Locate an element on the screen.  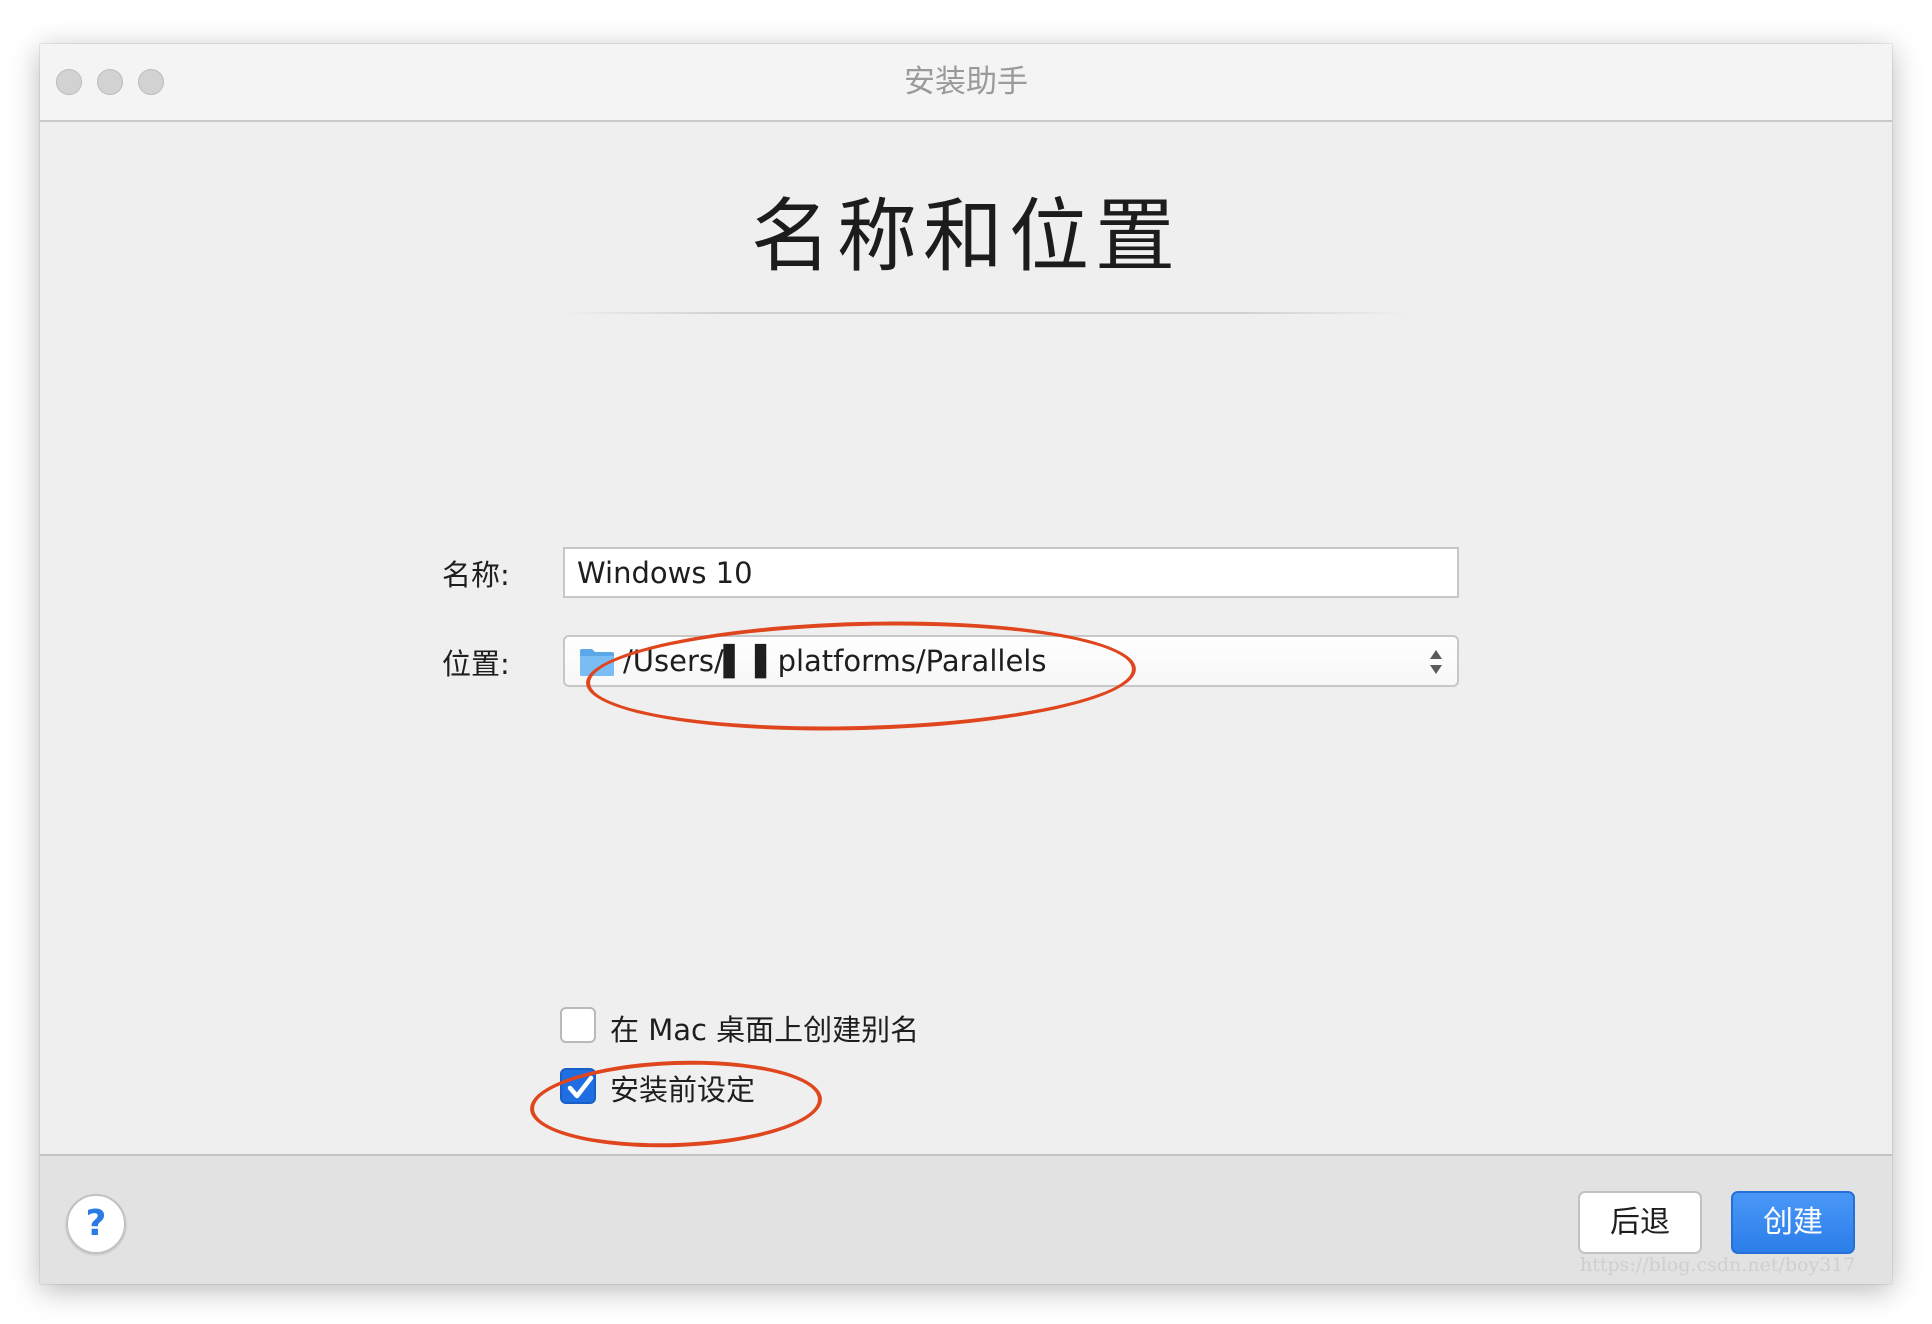
up-down-arrows-icon is located at coordinates (1436, 662).